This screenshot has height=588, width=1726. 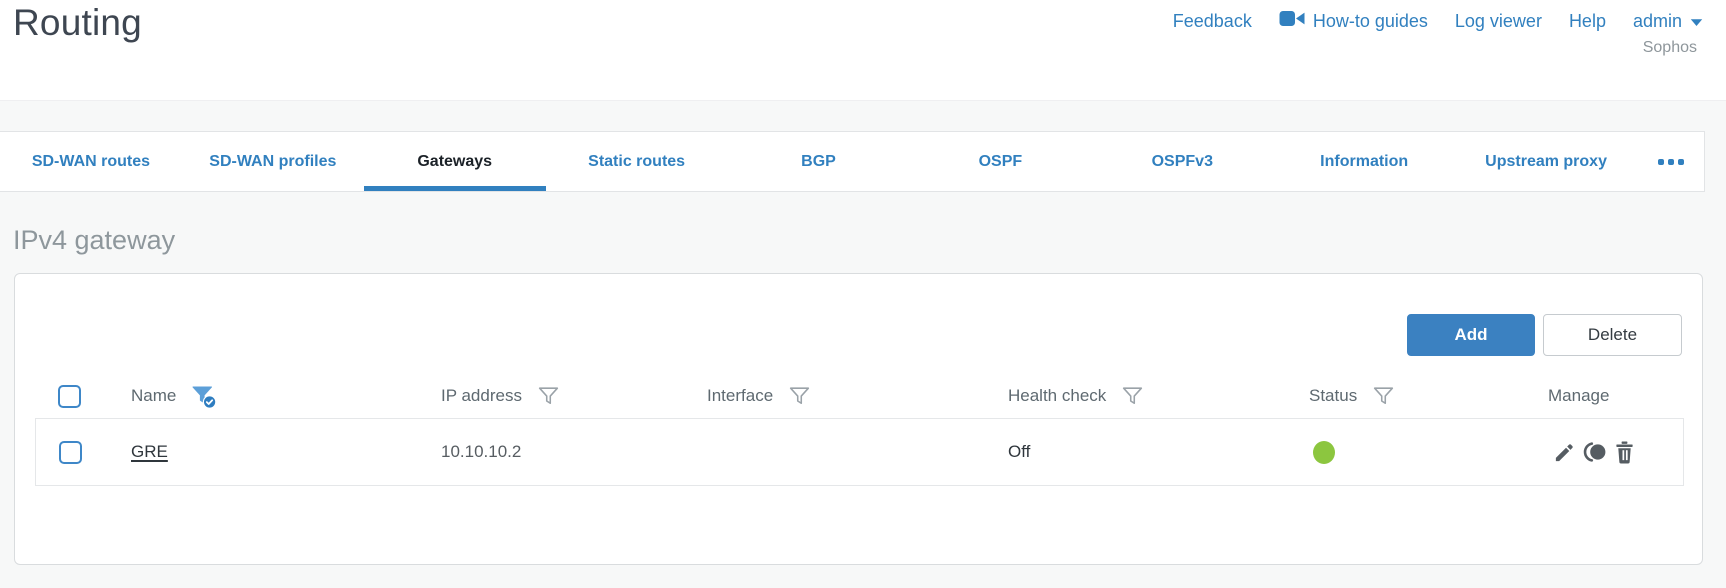 I want to click on ip-address-value: 10.10.10.2, so click(x=481, y=451).